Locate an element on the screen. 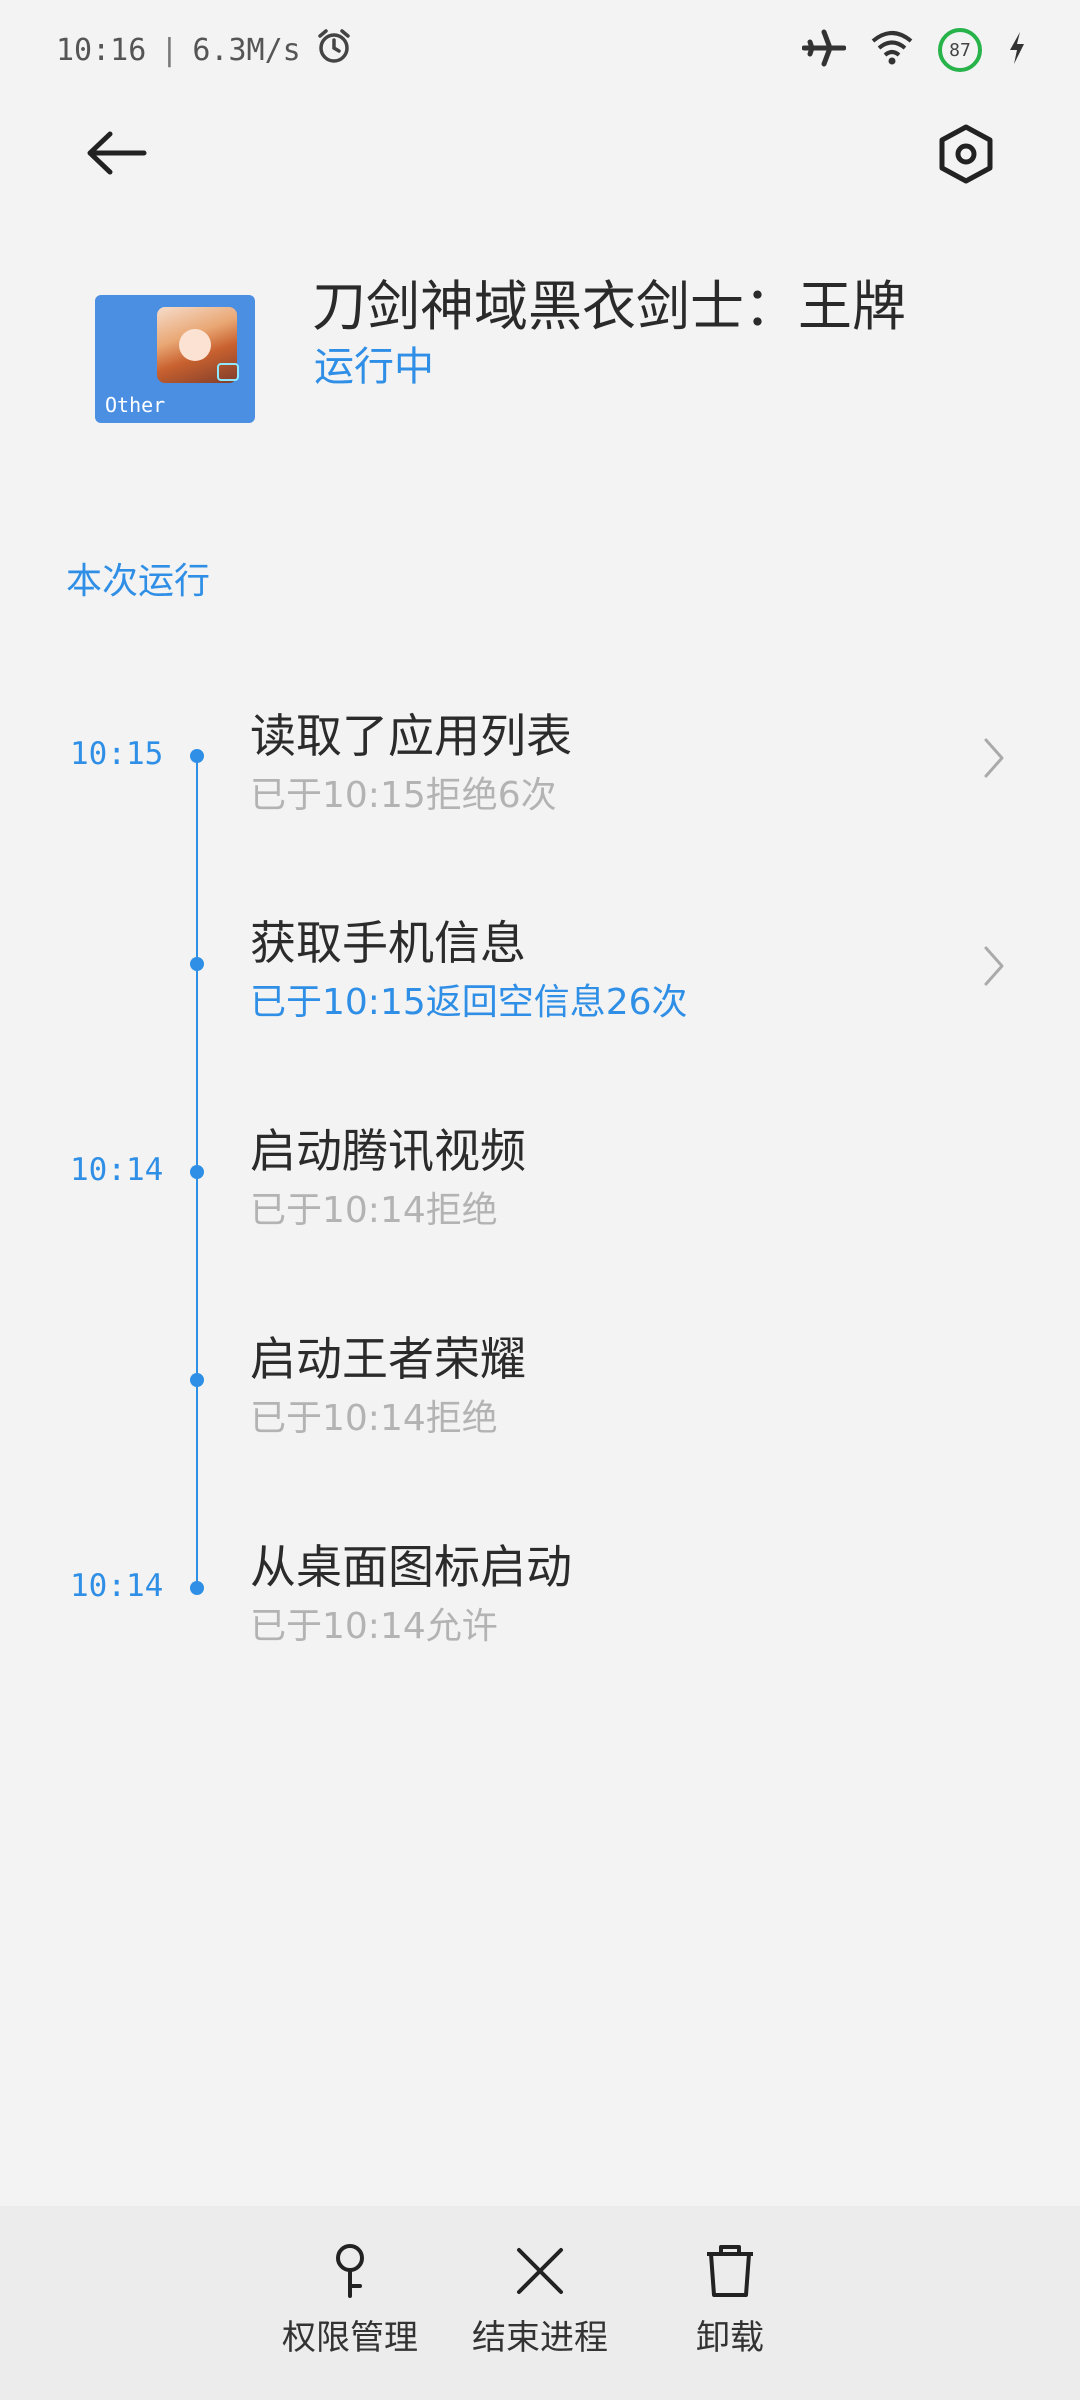 The width and height of the screenshot is (1080, 2400). permissions-button: 权限管理 is located at coordinates (350, 2300).